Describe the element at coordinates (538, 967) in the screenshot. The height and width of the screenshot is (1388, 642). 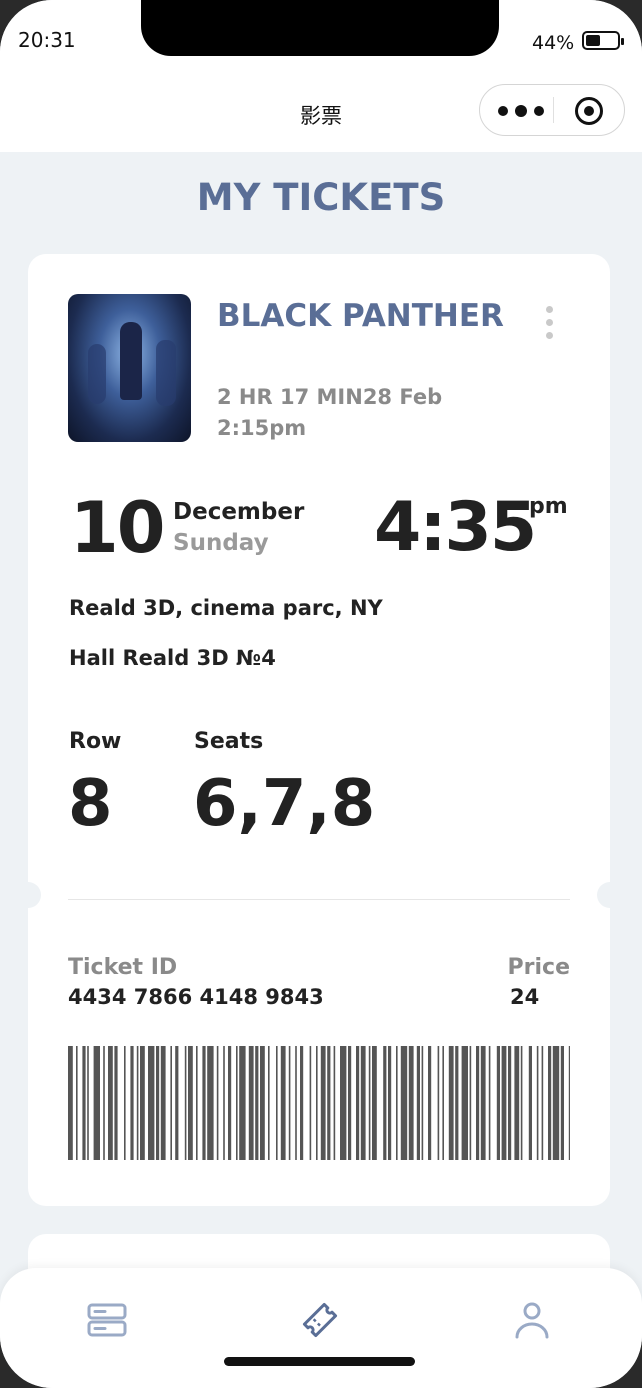
I see `price-label: Price` at that location.